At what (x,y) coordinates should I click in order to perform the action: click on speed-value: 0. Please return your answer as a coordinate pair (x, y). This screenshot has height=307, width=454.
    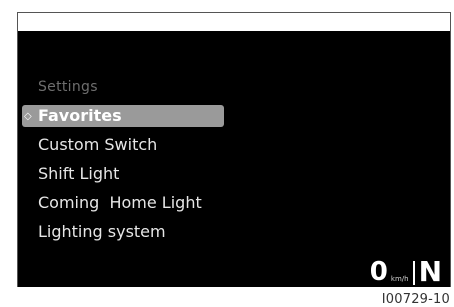
    Looking at the image, I should click on (378, 272).